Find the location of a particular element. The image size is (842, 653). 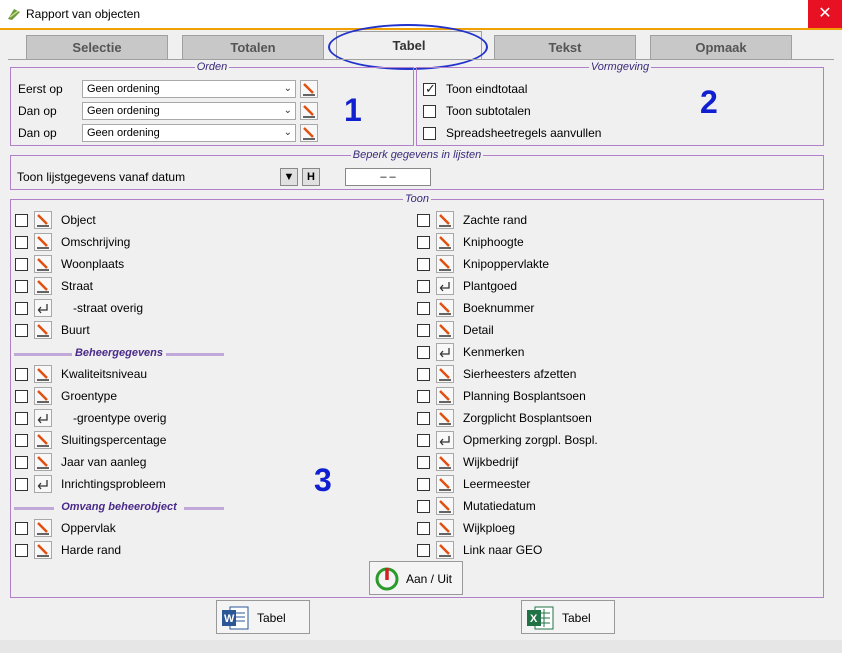

toon-right-label: Kniphoogte is located at coordinates (493, 242).